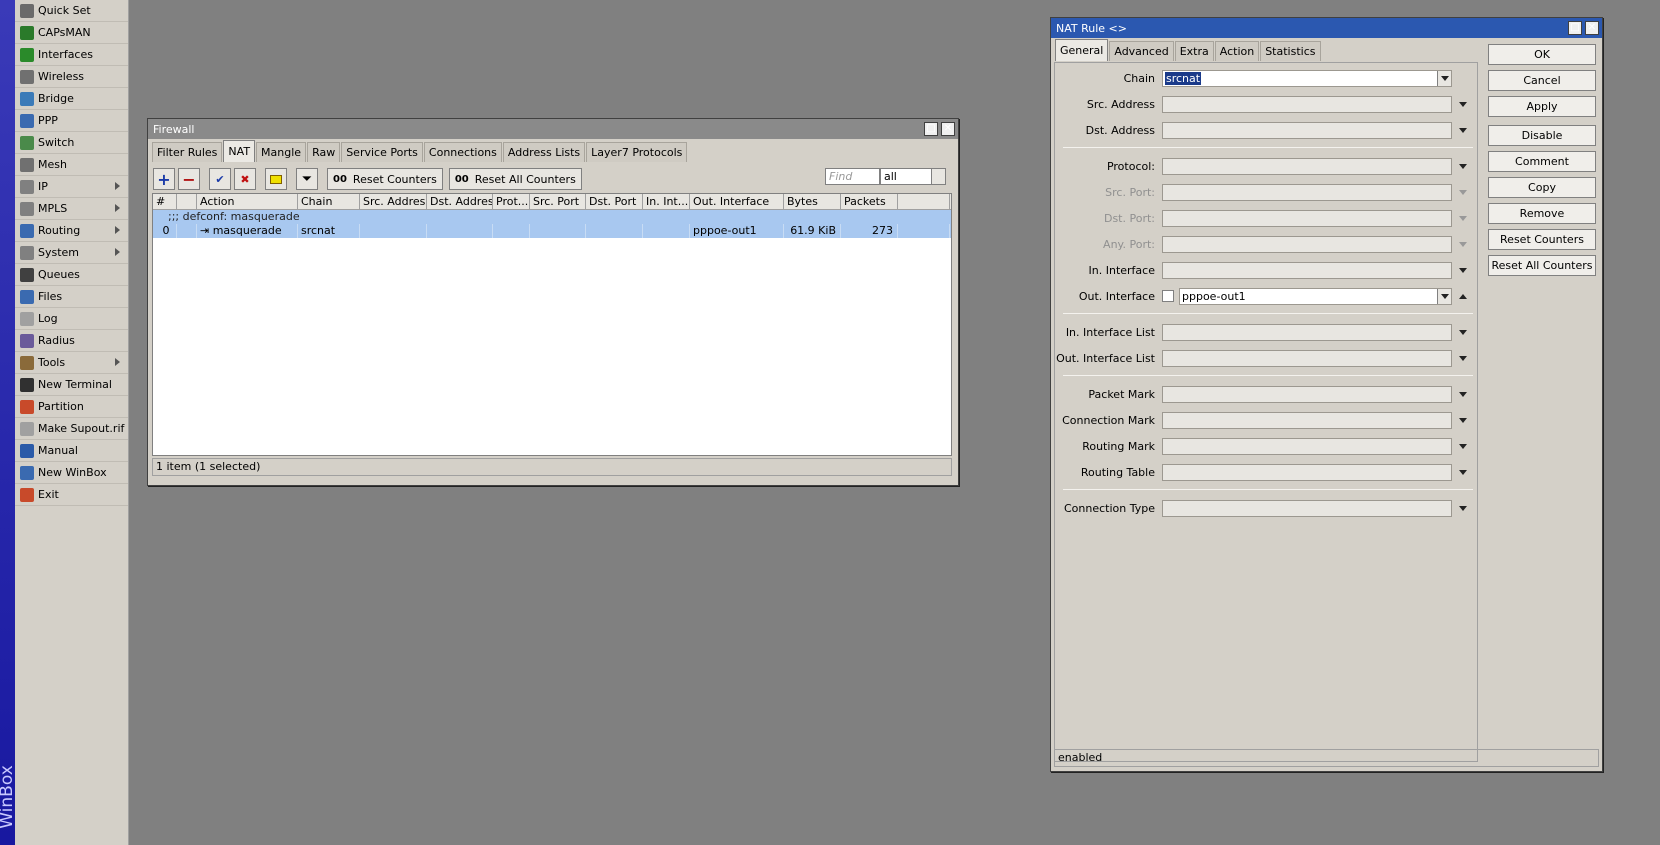  What do you see at coordinates (1463, 296) in the screenshot?
I see `collapse-arrow-icon` at bounding box center [1463, 296].